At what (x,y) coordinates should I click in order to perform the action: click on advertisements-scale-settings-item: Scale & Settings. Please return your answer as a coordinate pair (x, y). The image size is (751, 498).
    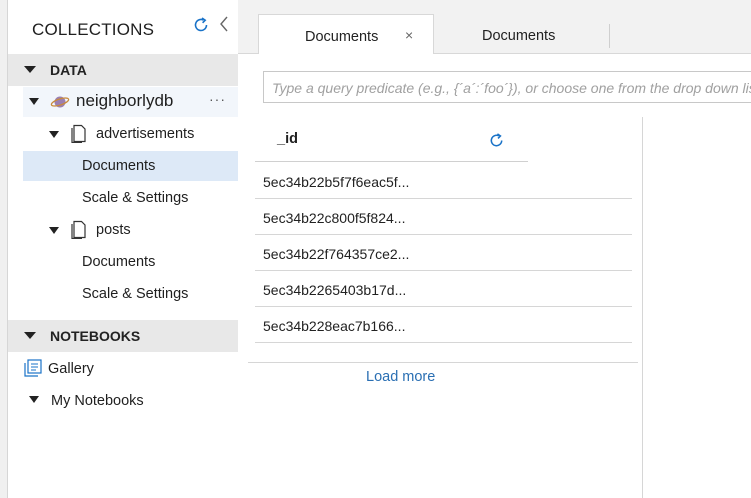
    Looking at the image, I should click on (130, 198).